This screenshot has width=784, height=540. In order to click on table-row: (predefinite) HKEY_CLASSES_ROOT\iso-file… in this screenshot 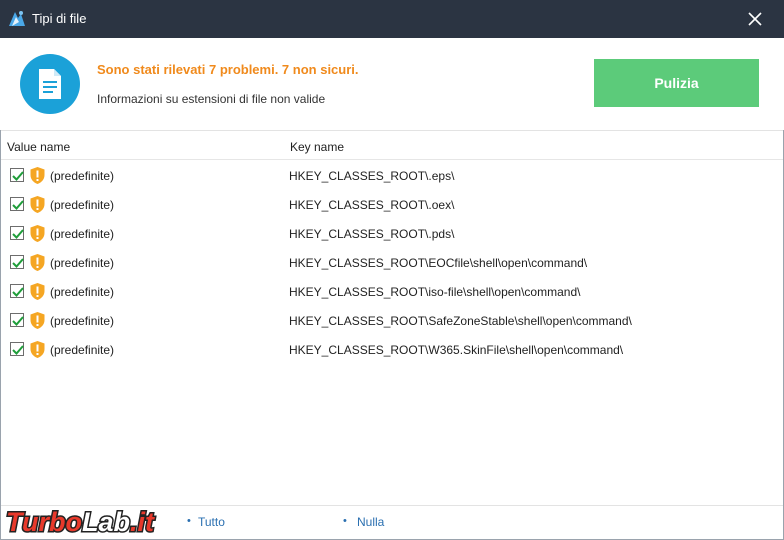, I will do `click(392, 291)`.